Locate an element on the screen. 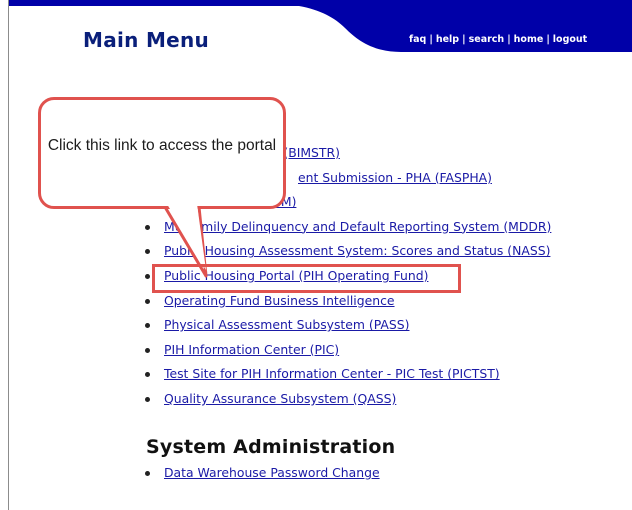 The image size is (632, 510). list-item: Quality Assurance Subsystem (QASS) is located at coordinates (348, 399).